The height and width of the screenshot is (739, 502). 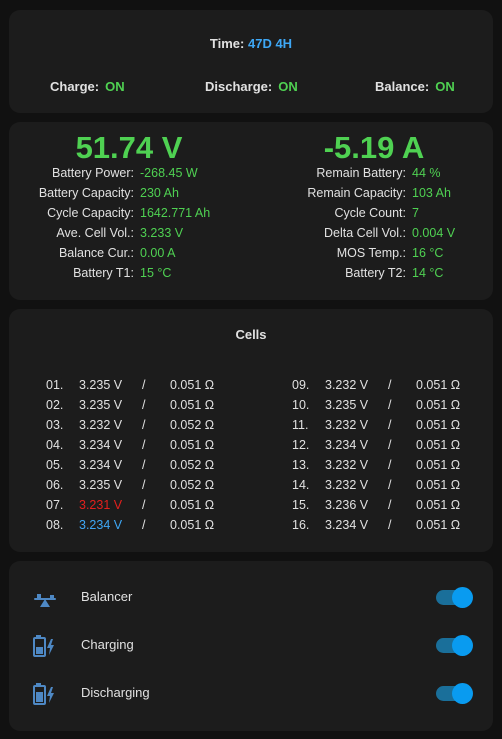 I want to click on cell-row: 14. 3.232 V / 0.051 Ω, so click(x=392, y=488).